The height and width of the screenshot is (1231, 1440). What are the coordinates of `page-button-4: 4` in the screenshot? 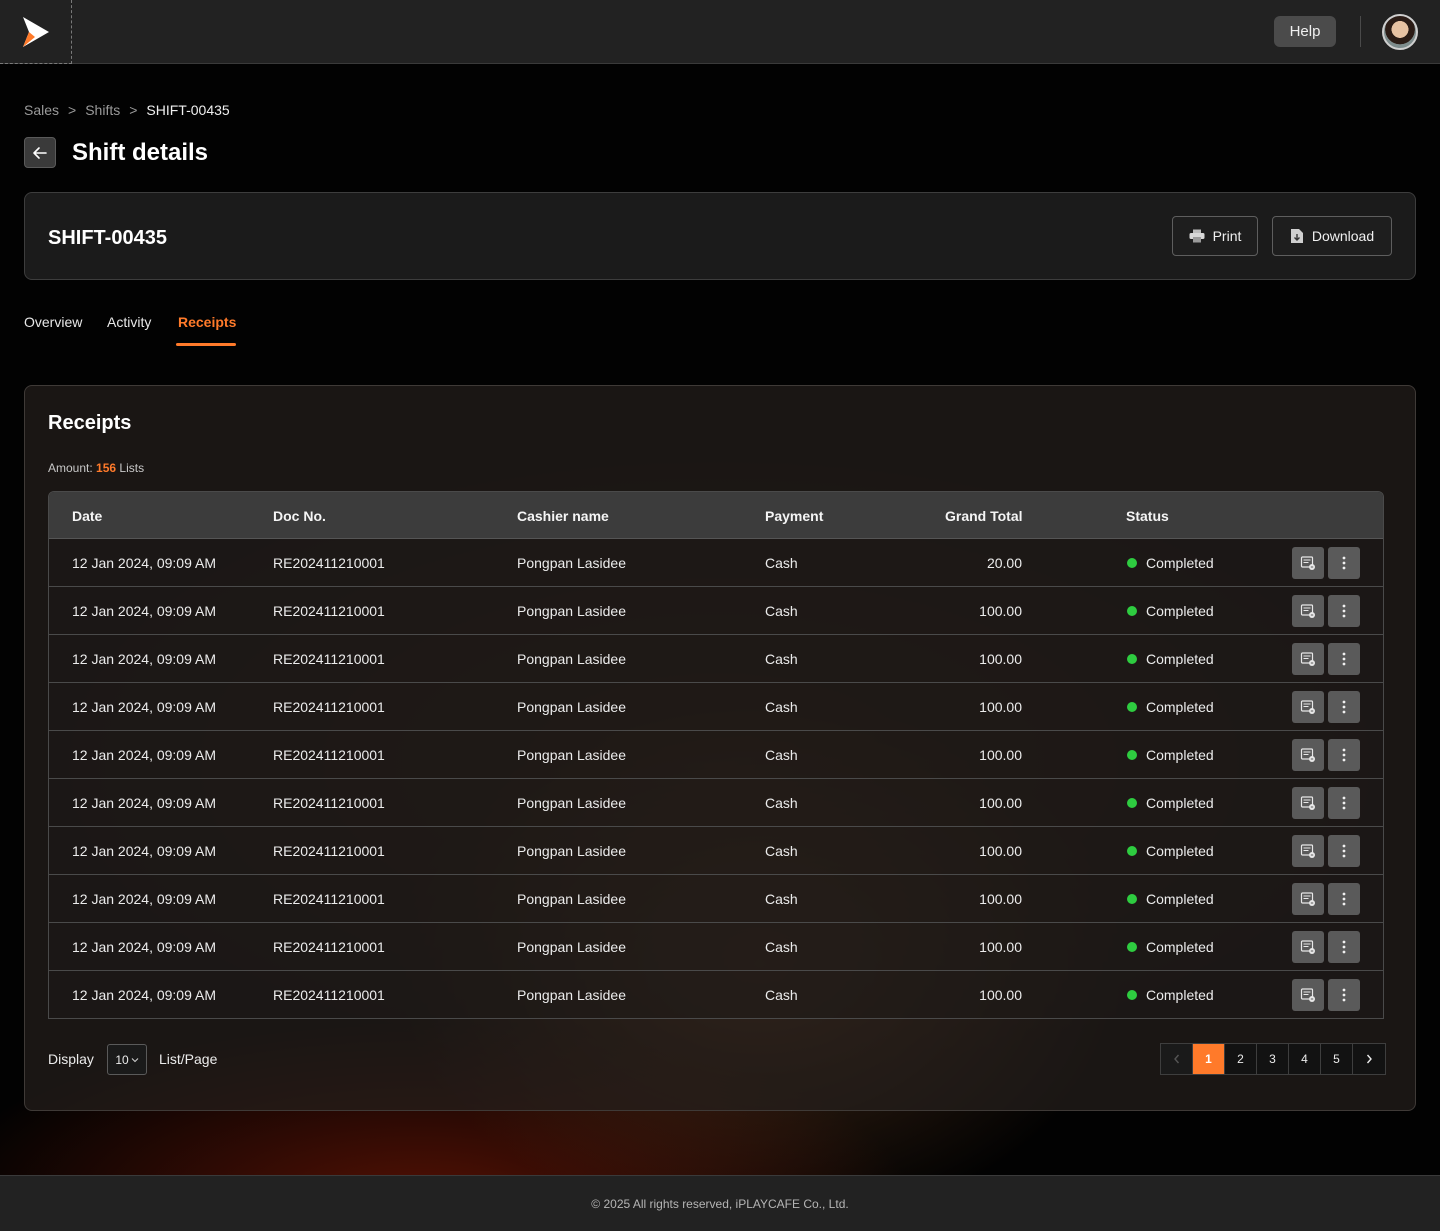 It's located at (1305, 1059).